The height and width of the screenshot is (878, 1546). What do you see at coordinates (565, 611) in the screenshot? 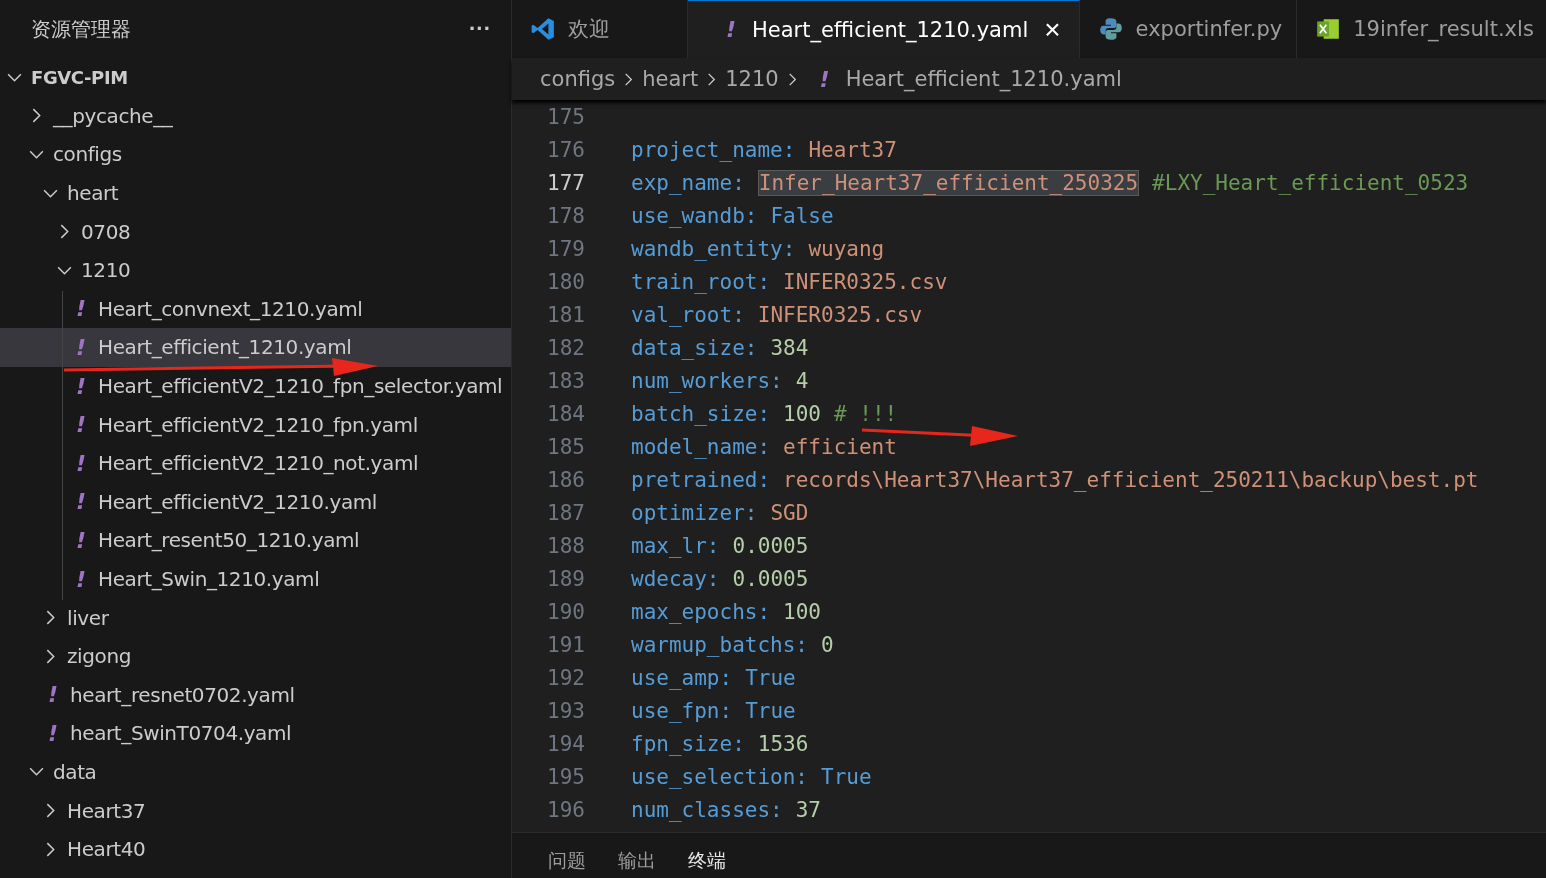
I see `line-number: 190` at bounding box center [565, 611].